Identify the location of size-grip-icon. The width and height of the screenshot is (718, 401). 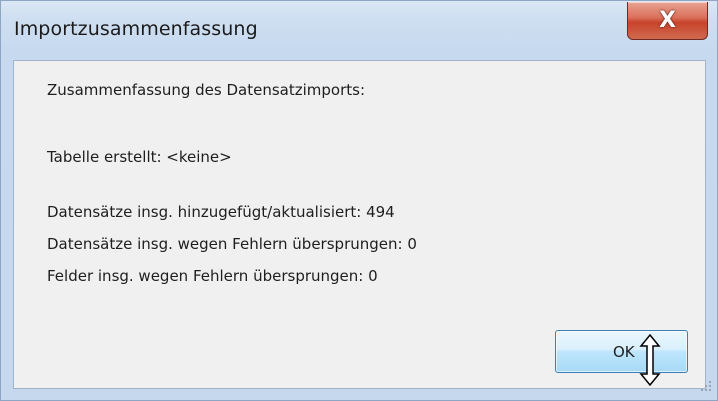
(705, 386).